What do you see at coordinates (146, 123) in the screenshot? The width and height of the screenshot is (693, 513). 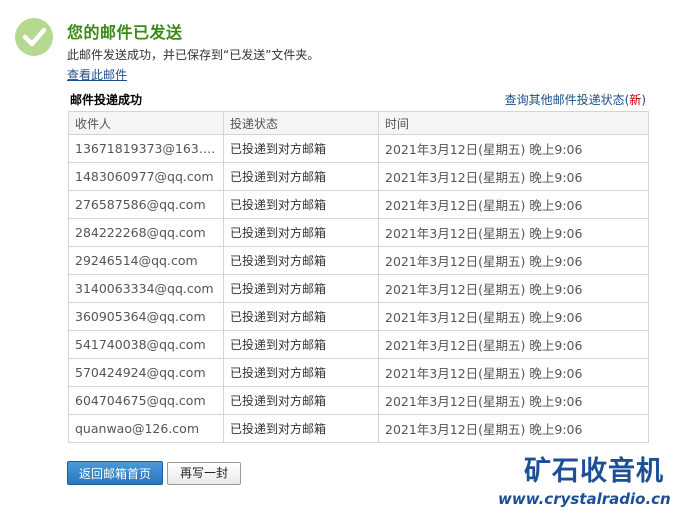 I see `column-header-recipient: 收件人` at bounding box center [146, 123].